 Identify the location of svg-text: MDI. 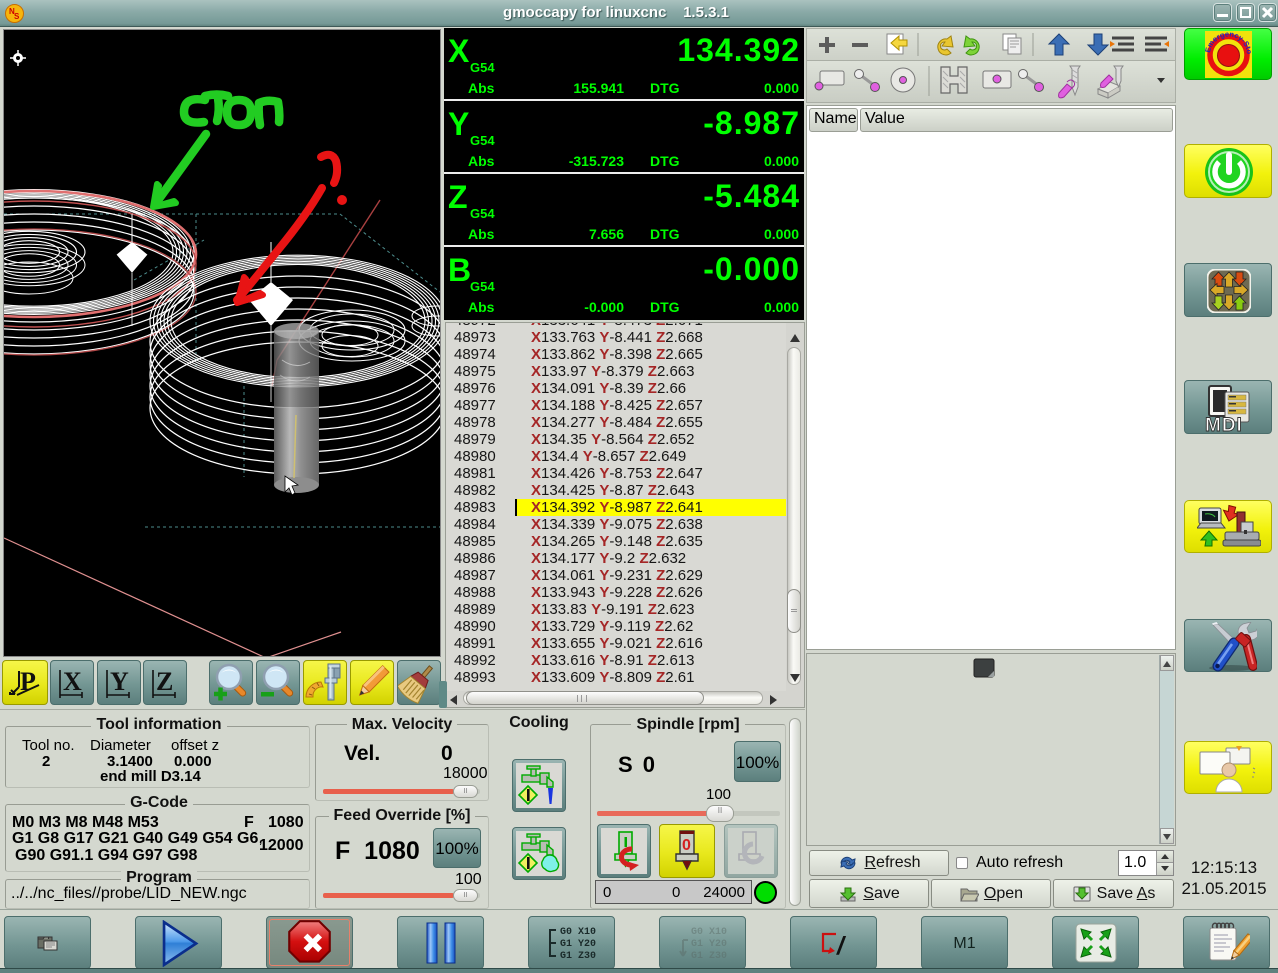
(1224, 423).